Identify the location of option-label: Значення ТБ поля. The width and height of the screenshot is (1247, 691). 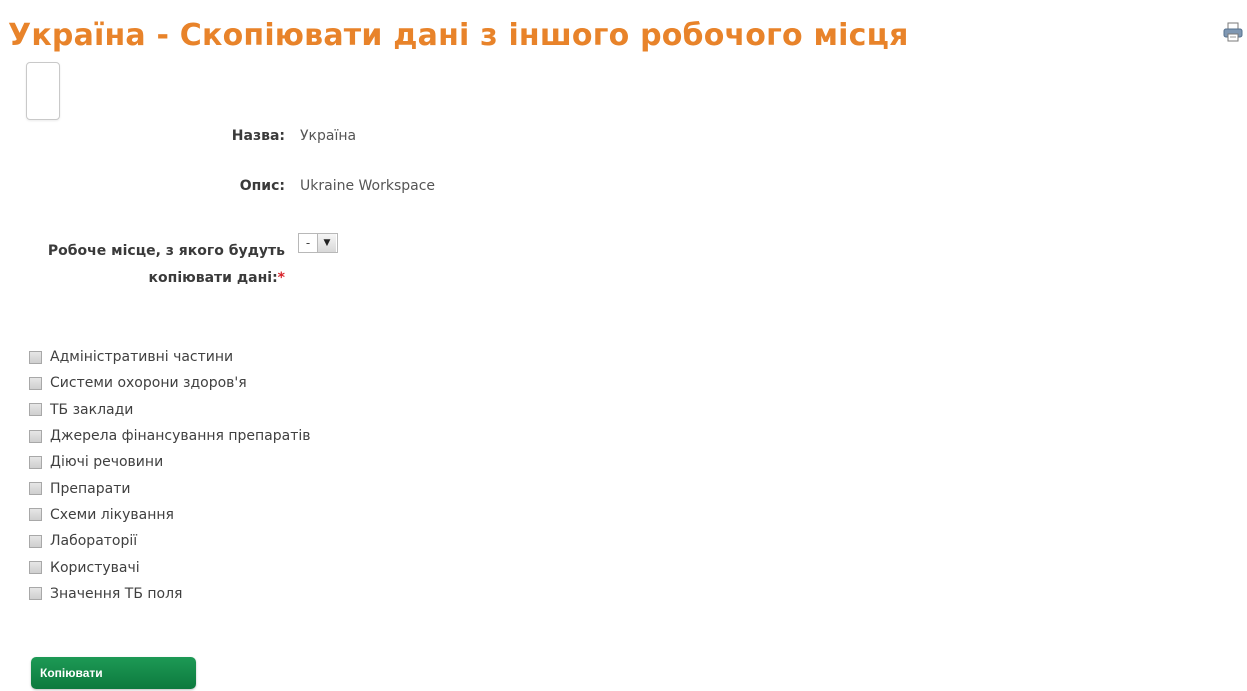
(116, 593).